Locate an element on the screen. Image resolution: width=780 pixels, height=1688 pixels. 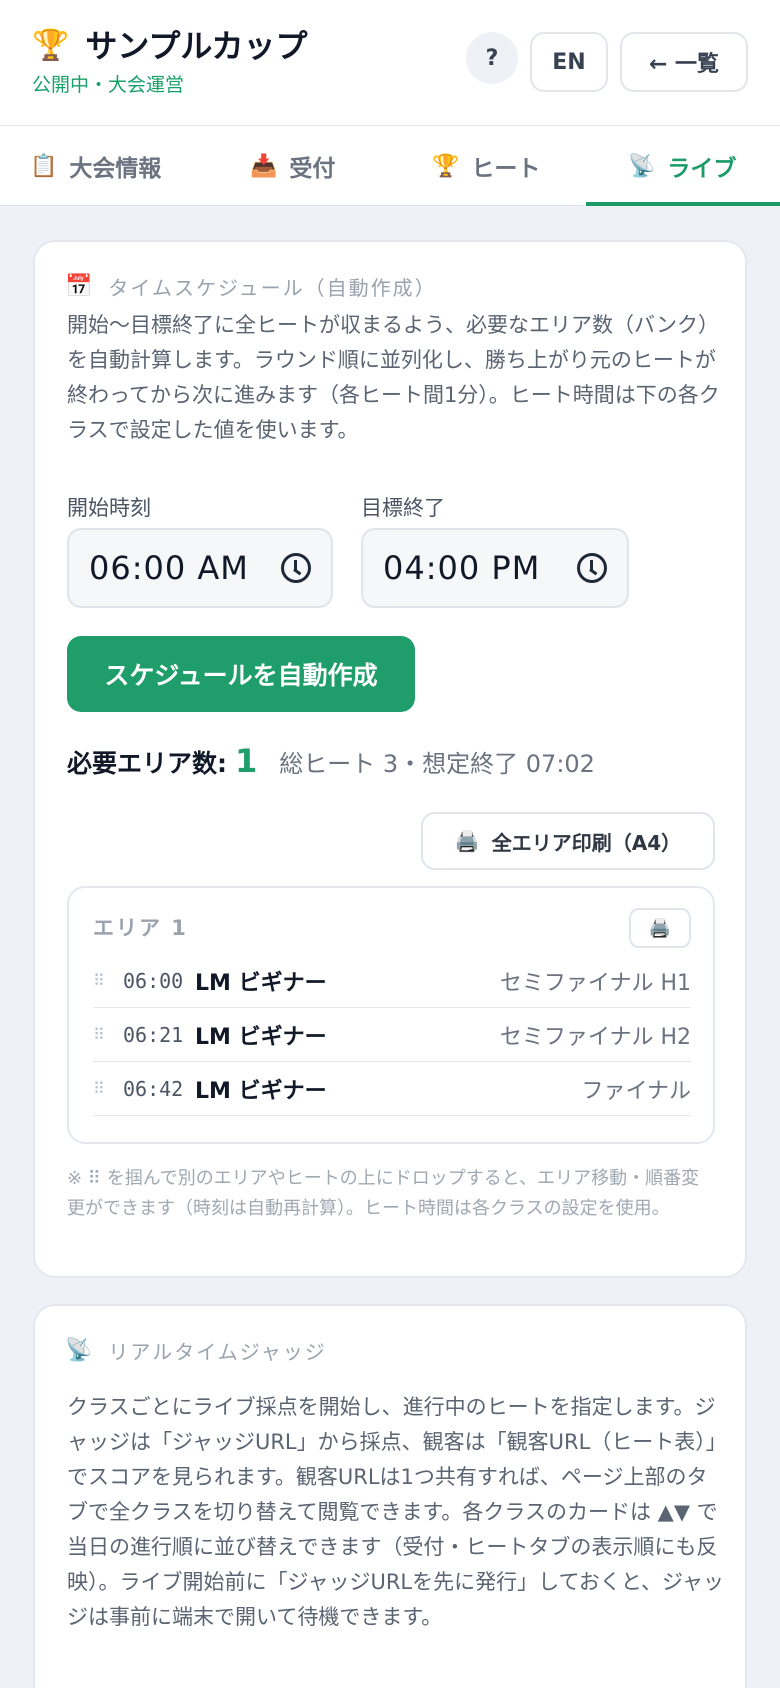
heat-row: ⠿ 06:00 LM ビギナー セミファイナル H1 is located at coordinates (392, 981).